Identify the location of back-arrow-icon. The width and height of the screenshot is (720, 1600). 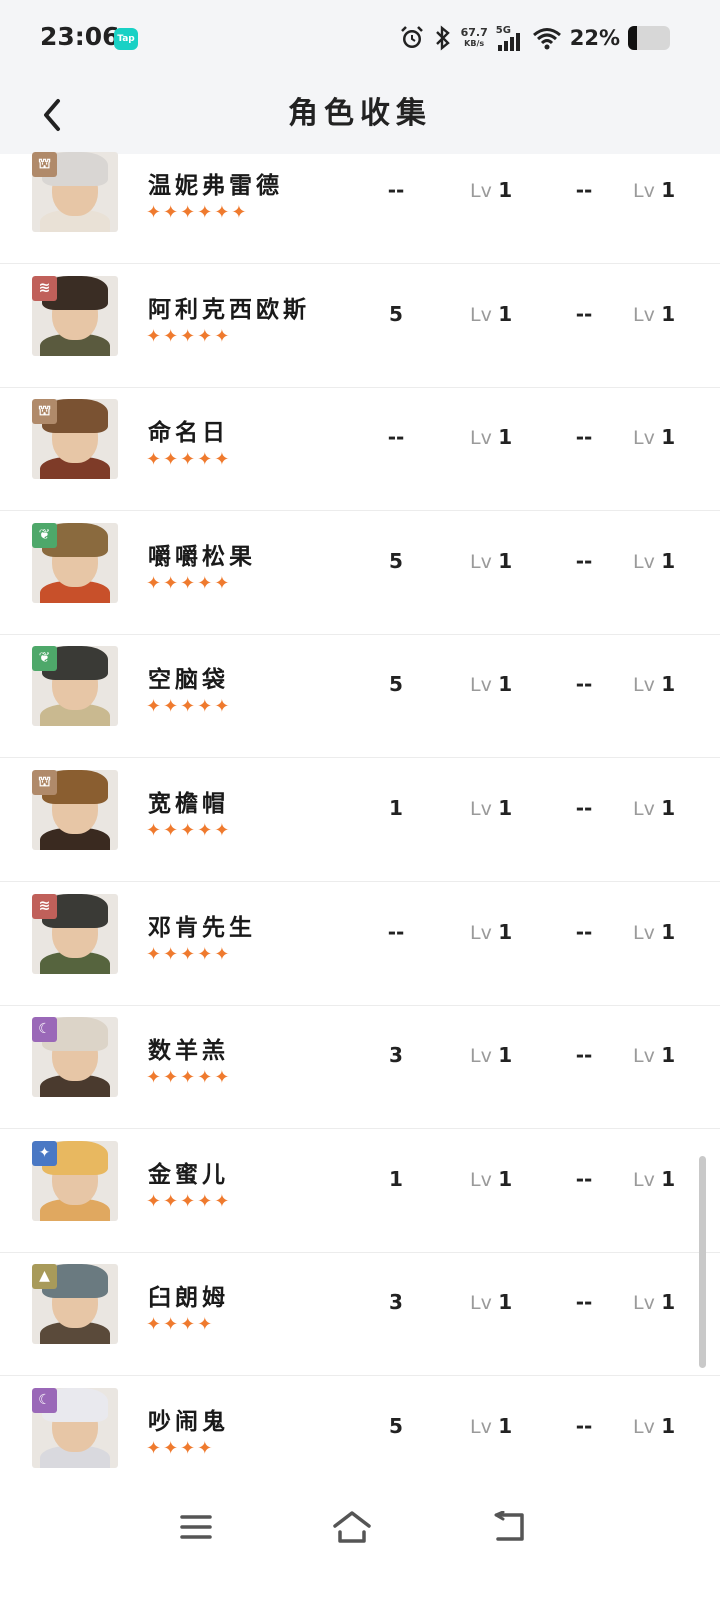
(509, 1526).